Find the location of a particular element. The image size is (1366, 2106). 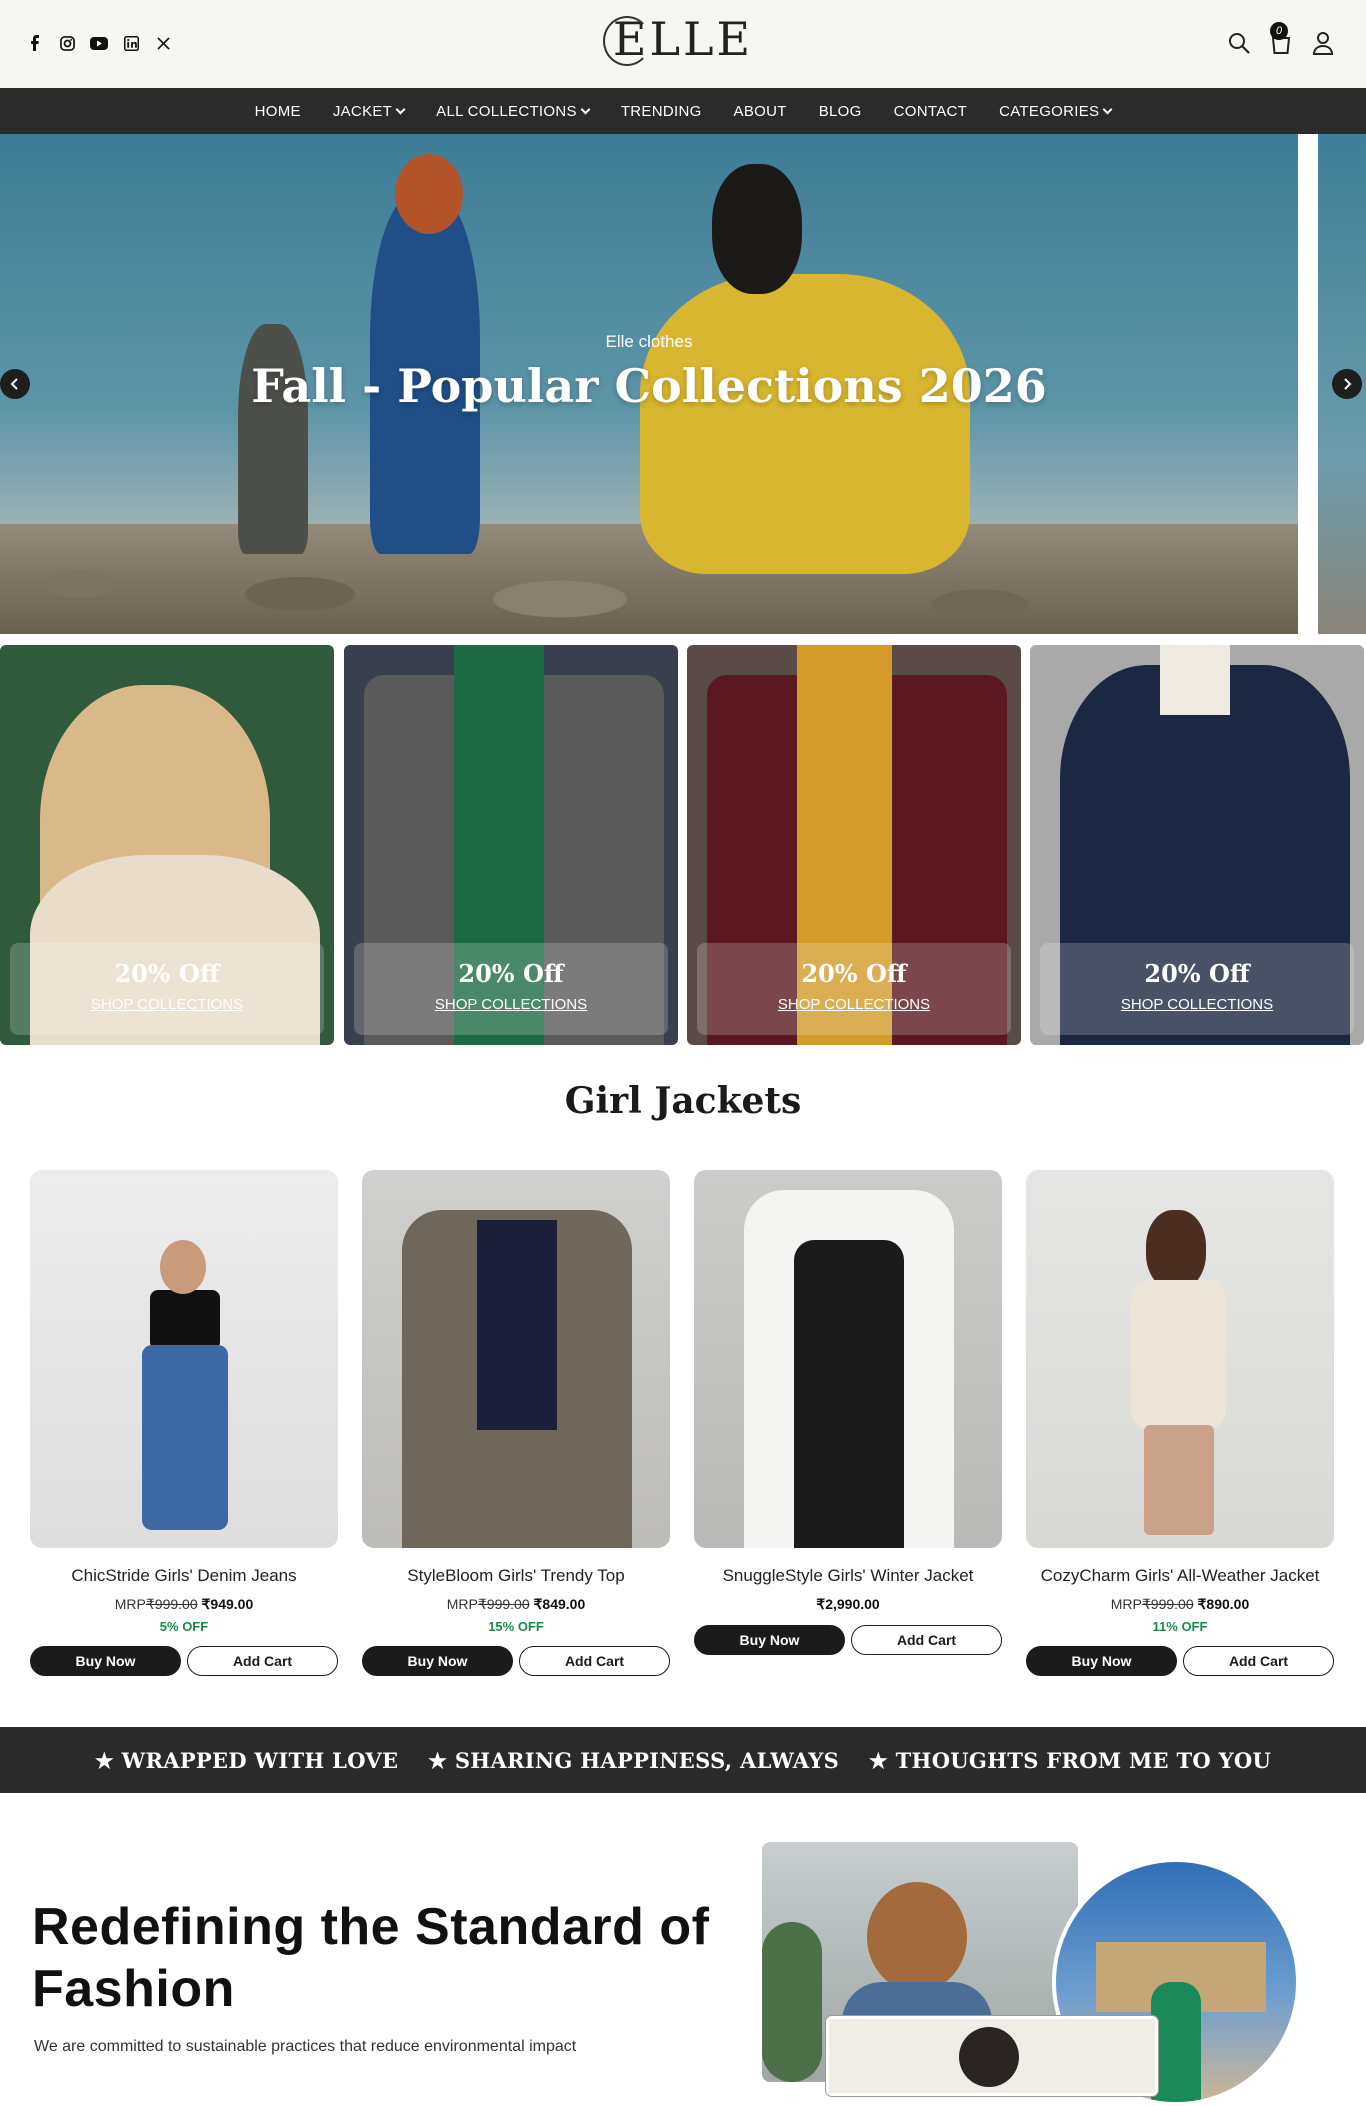

nav-label: TRENDING is located at coordinates (661, 111).